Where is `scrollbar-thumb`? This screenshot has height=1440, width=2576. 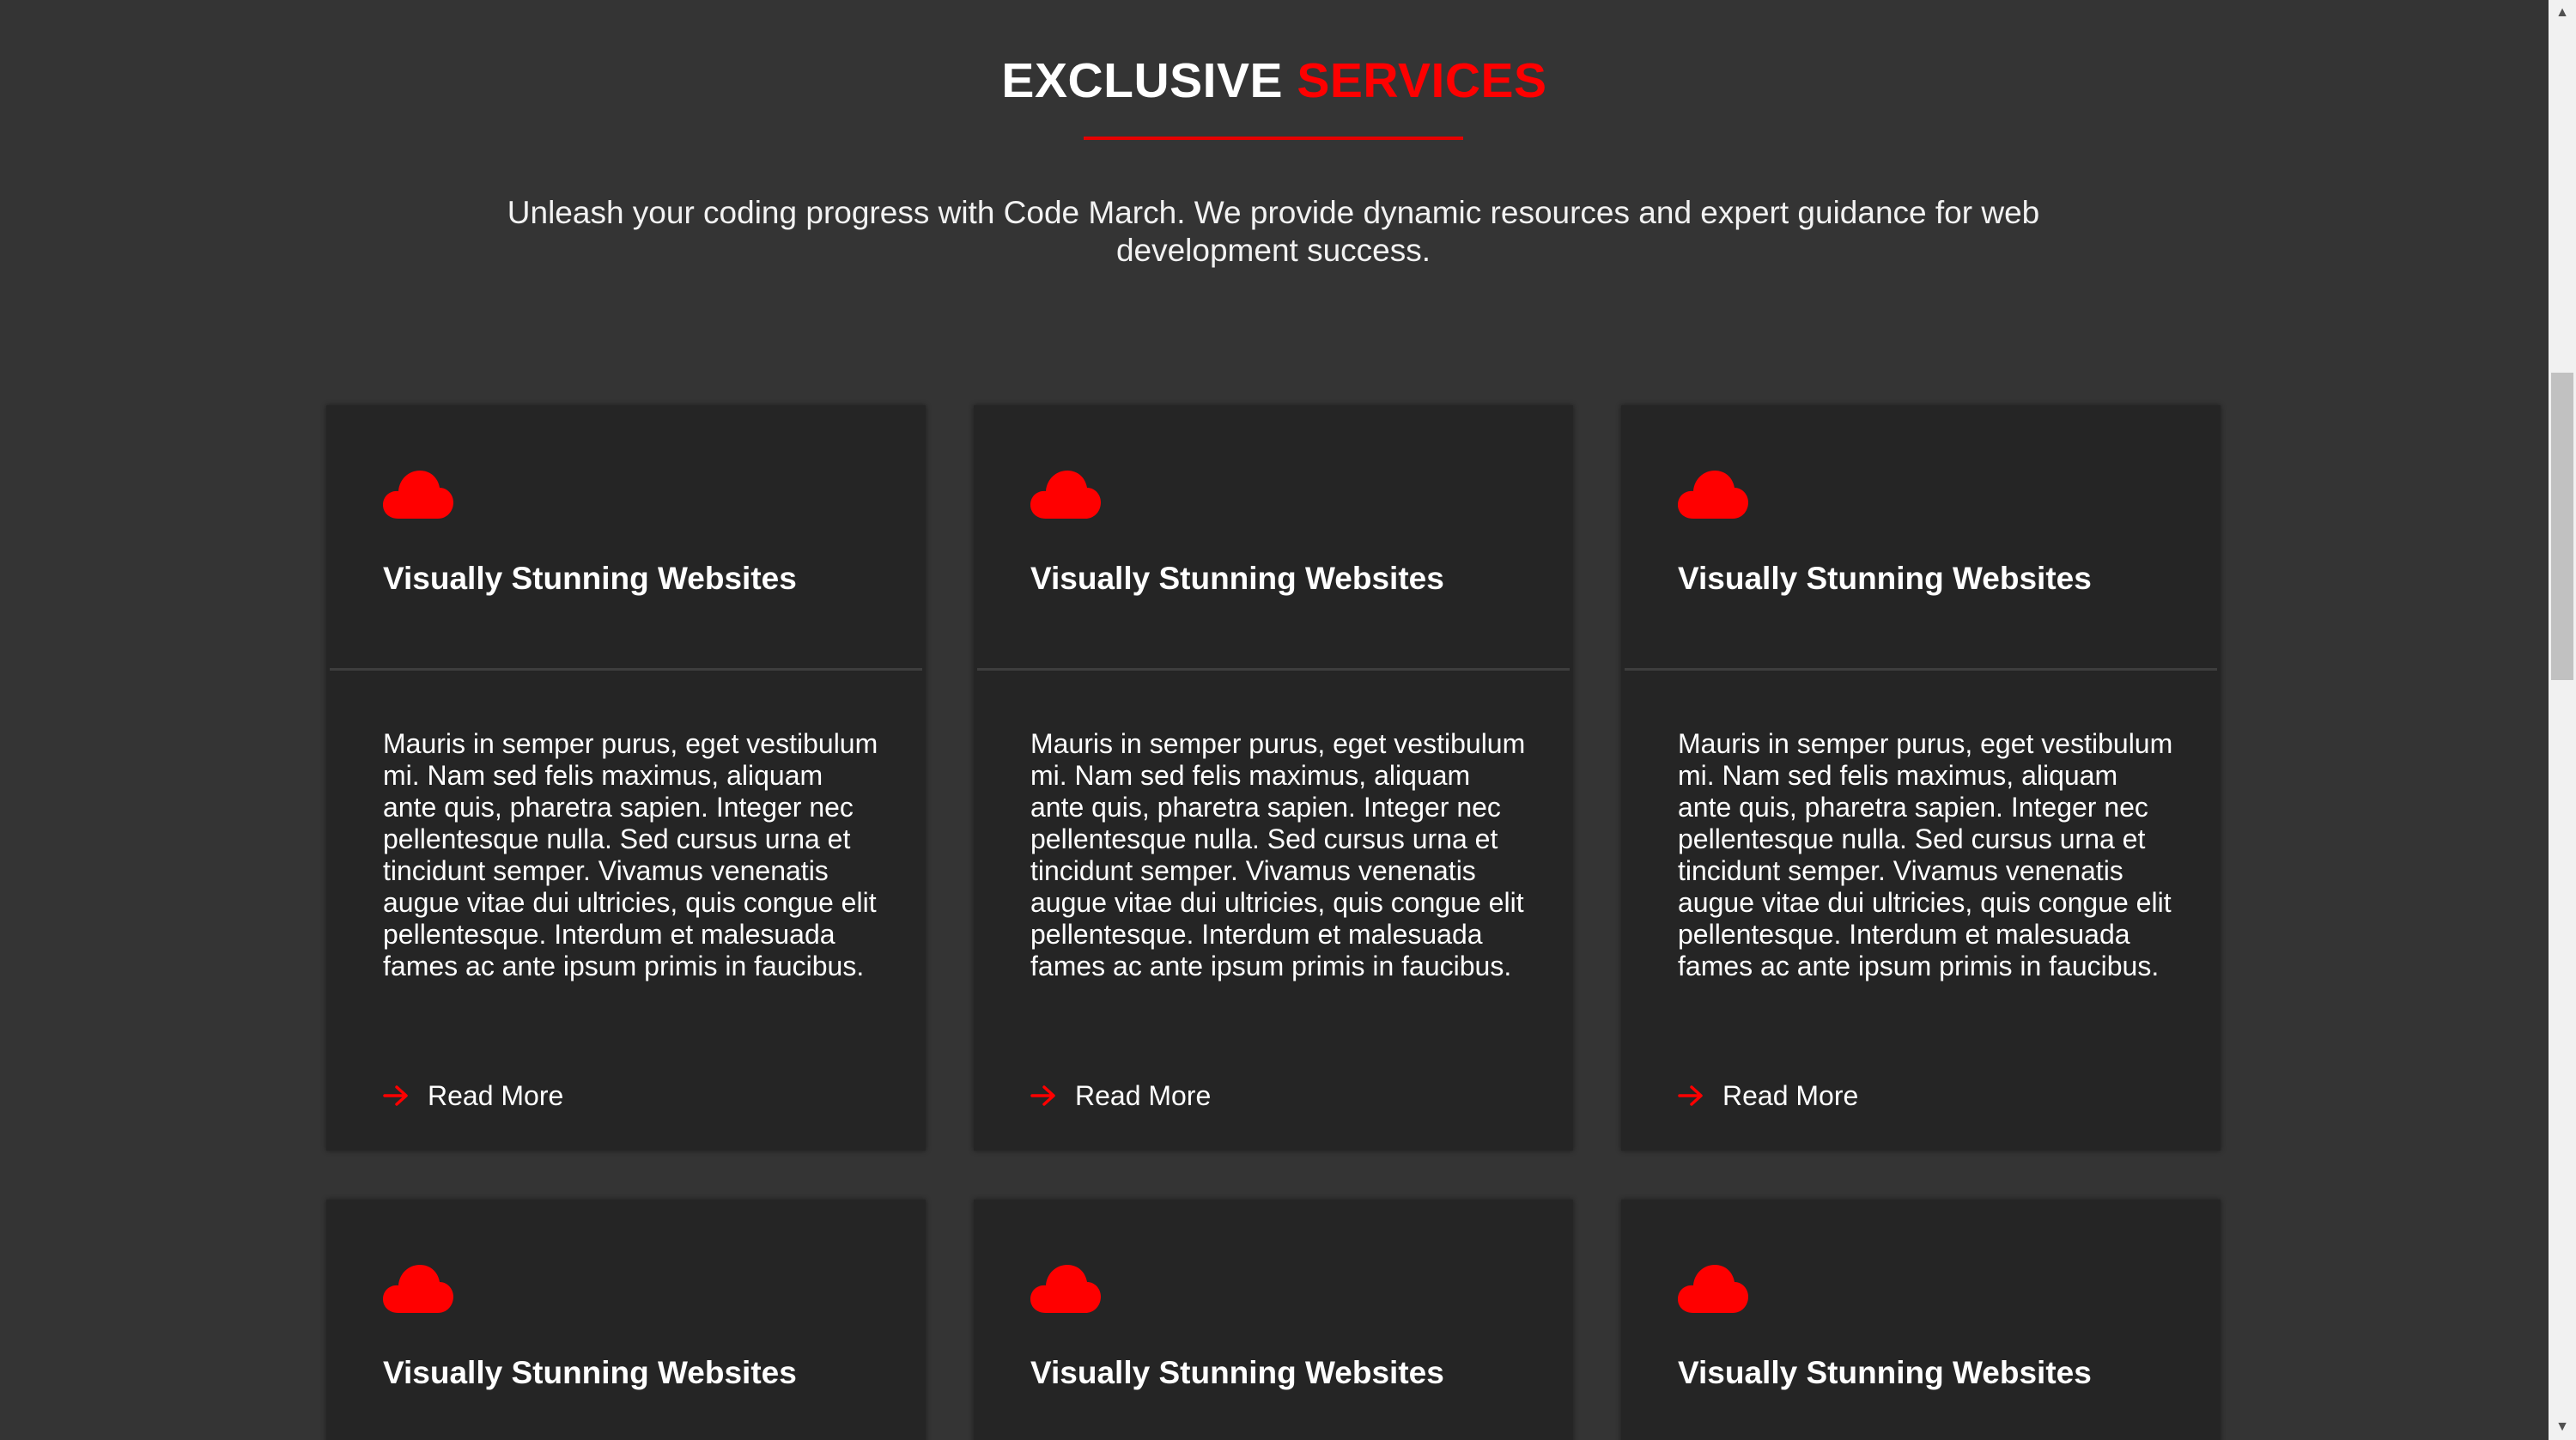
scrollbar-thumb is located at coordinates (2562, 526).